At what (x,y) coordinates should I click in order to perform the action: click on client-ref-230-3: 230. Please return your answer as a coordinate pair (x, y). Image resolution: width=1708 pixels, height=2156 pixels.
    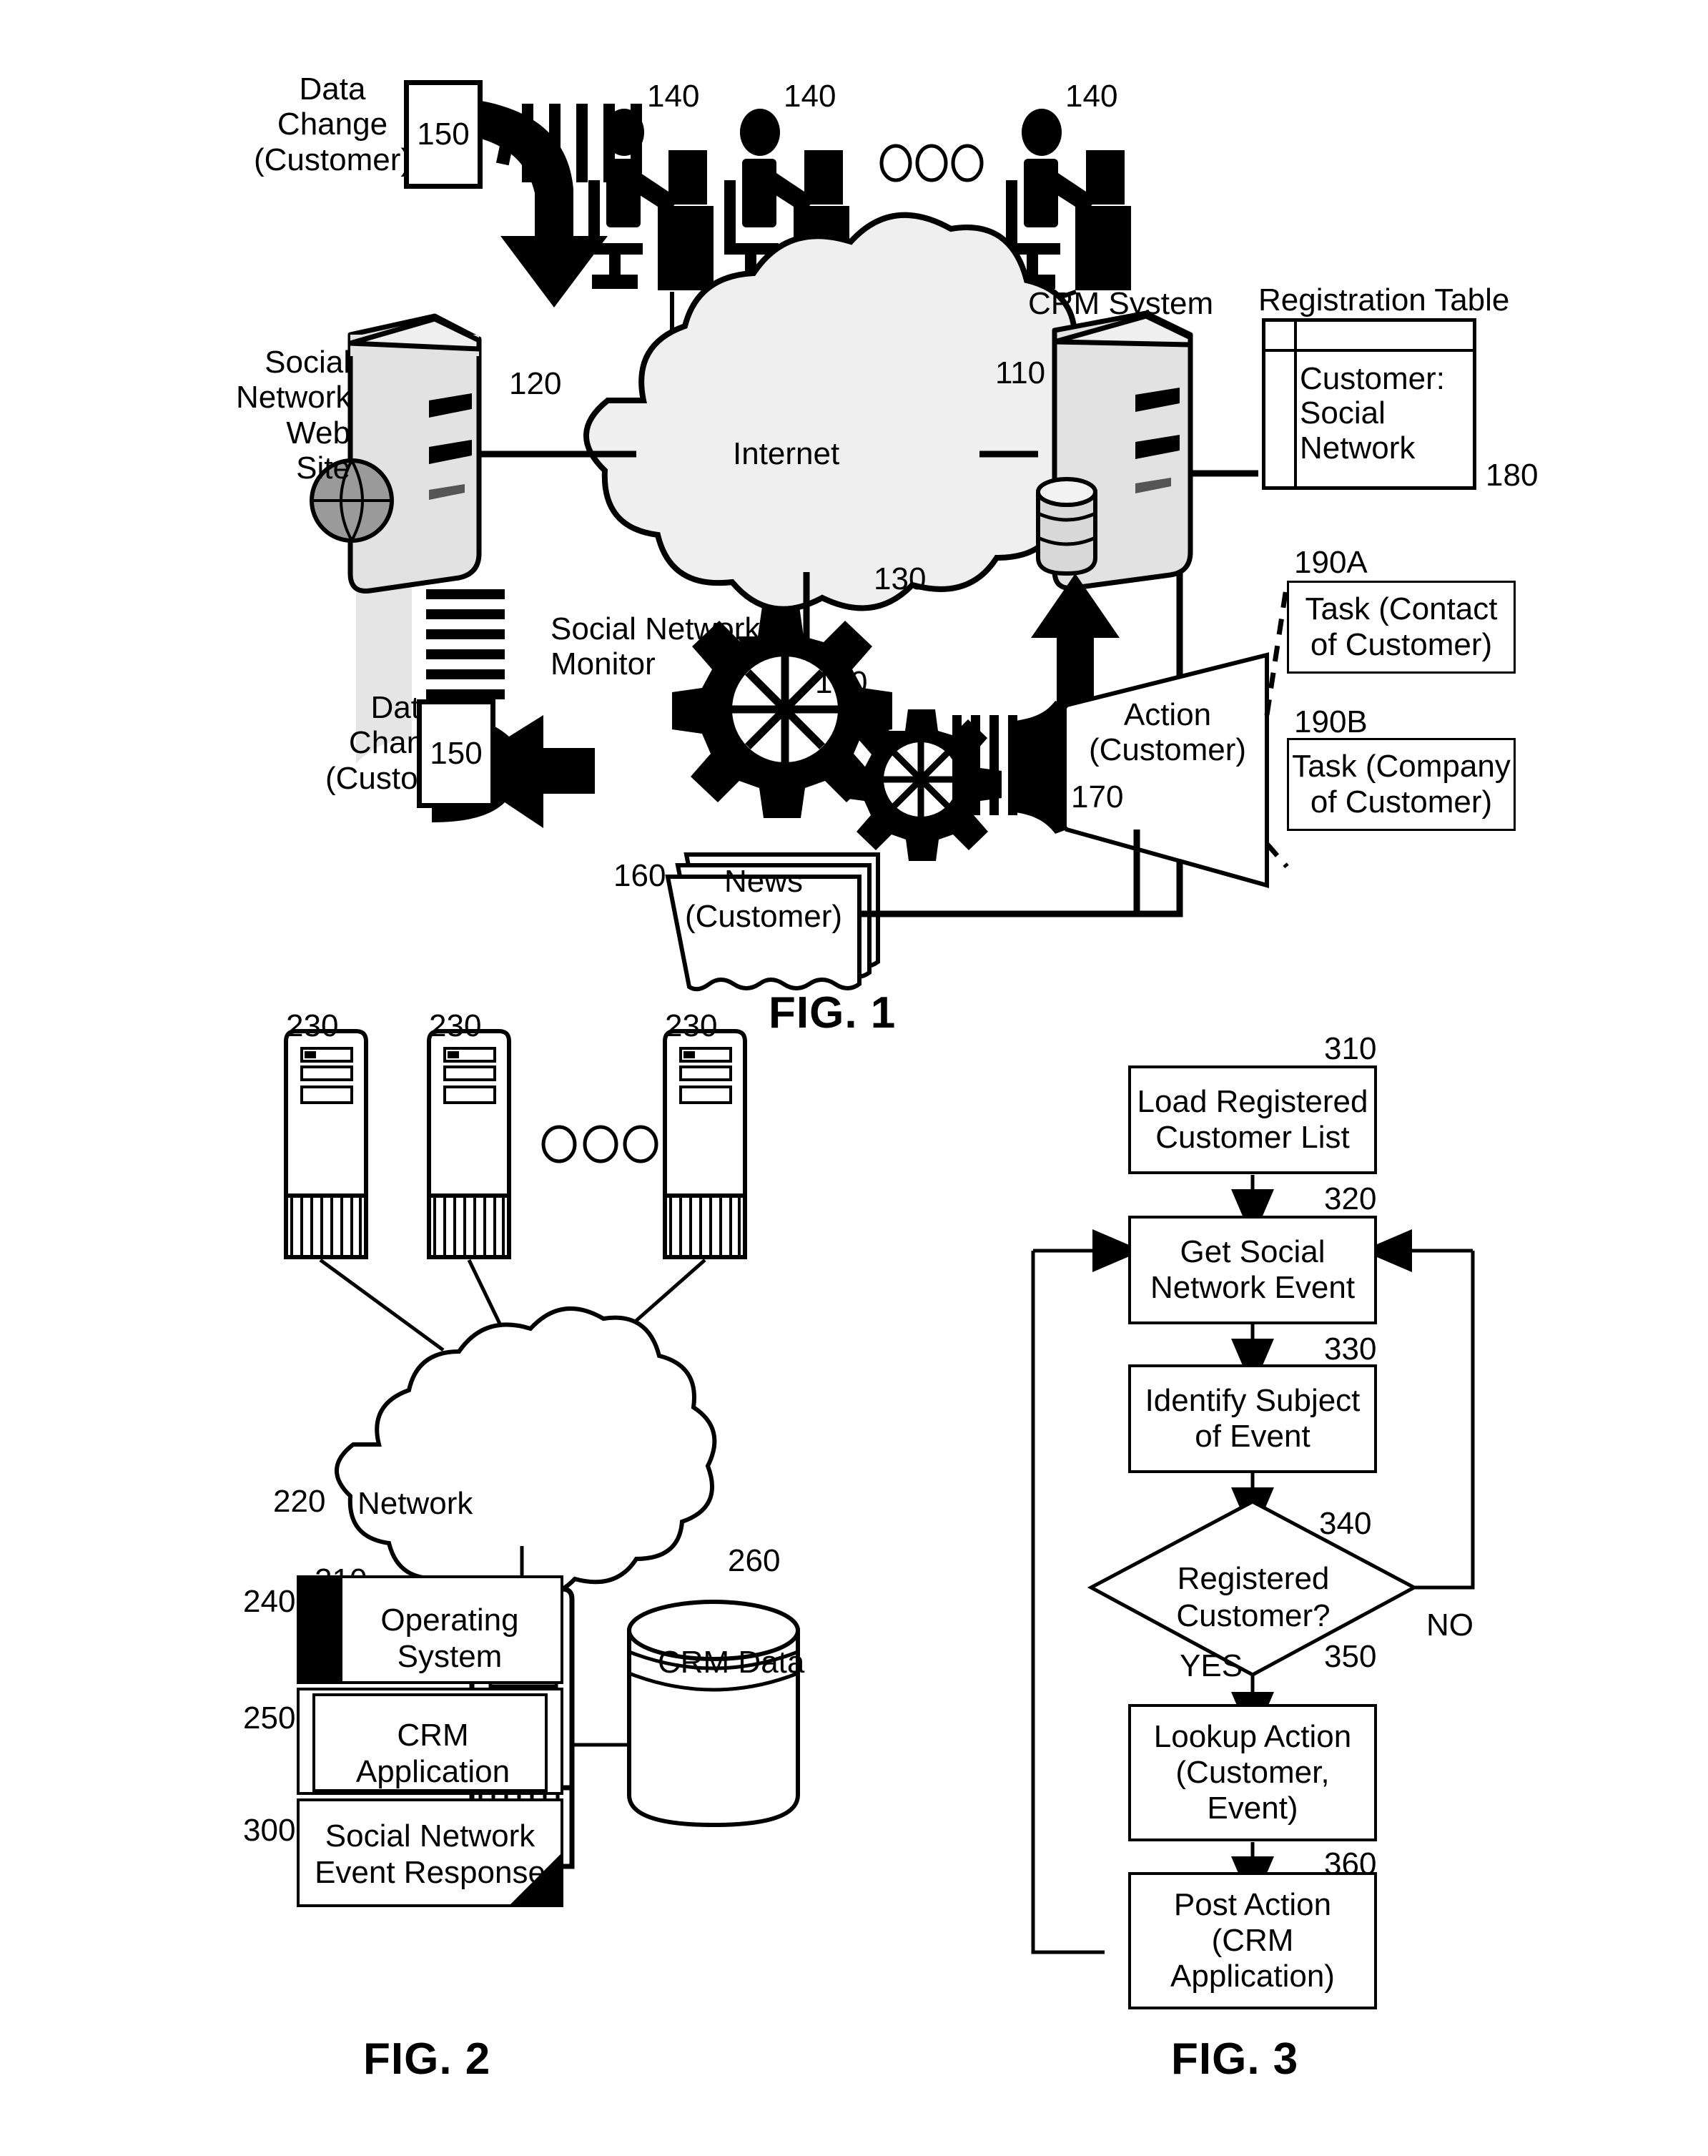
    Looking at the image, I should click on (691, 1025).